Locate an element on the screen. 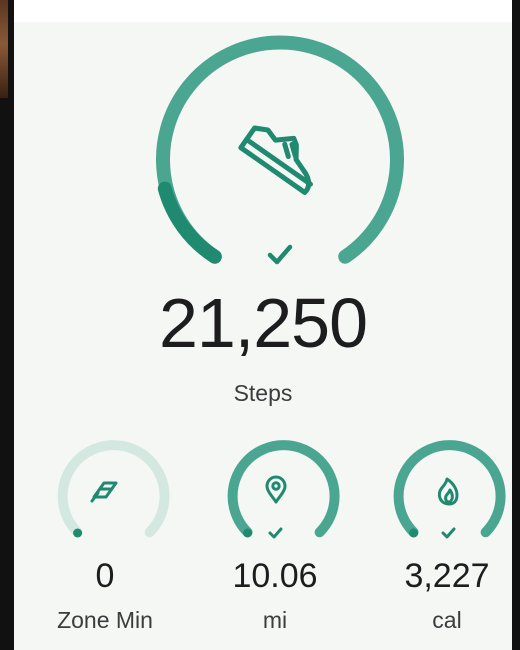 The height and width of the screenshot is (650, 520). zone-min-ring-start-dot is located at coordinates (78, 533).